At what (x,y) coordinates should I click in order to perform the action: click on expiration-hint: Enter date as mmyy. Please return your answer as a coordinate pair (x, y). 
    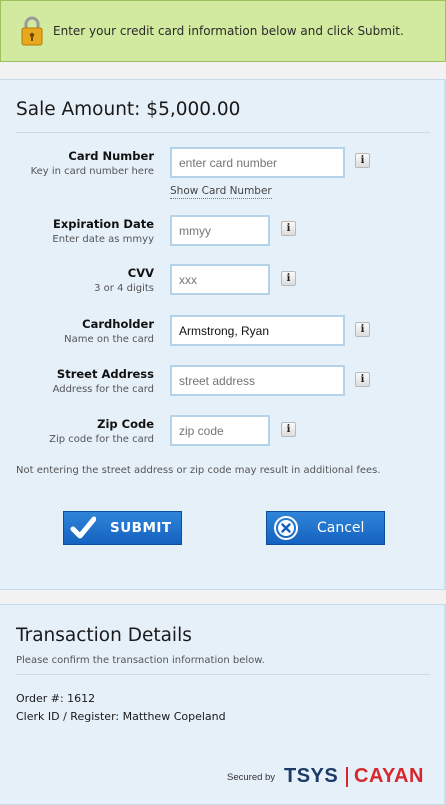
    Looking at the image, I should click on (103, 239).